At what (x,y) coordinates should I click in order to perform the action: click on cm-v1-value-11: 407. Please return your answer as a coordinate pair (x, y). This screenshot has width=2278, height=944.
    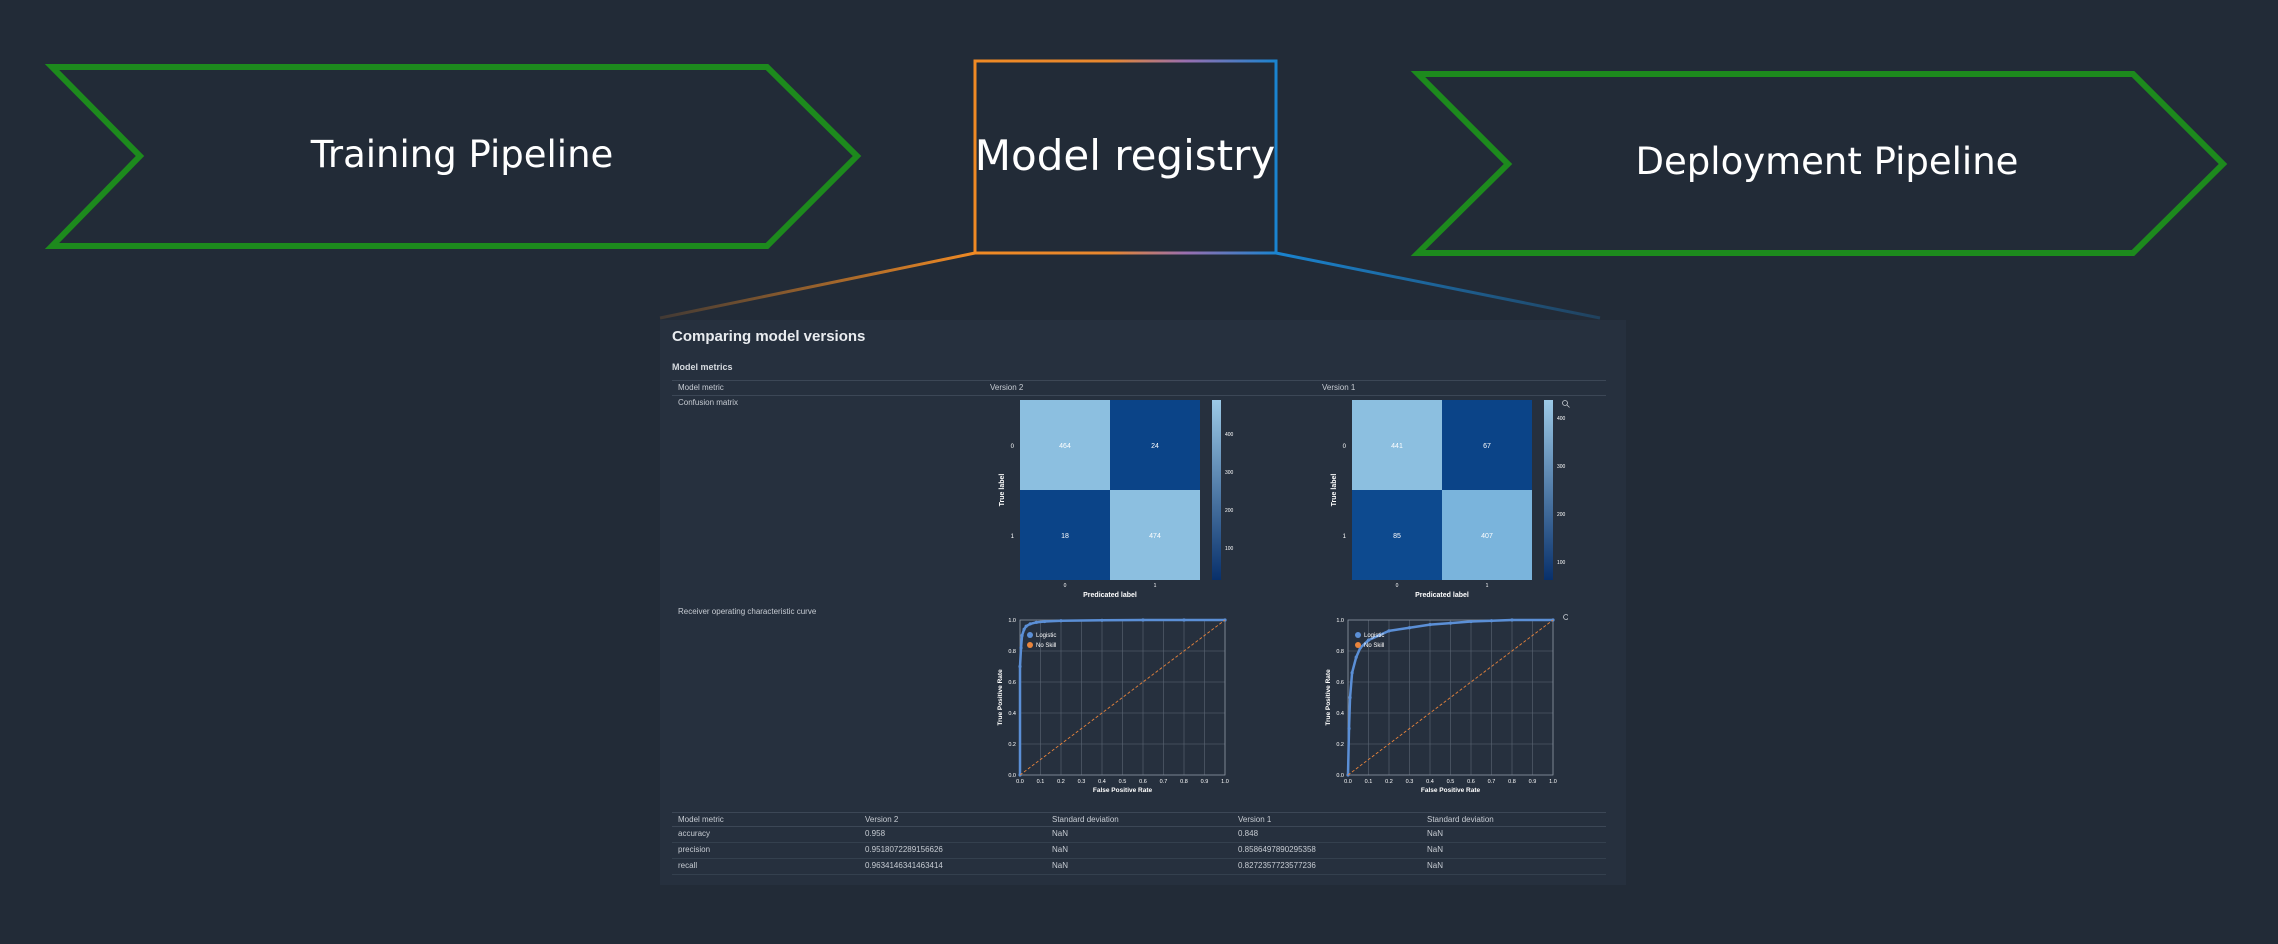
    Looking at the image, I should click on (1487, 536).